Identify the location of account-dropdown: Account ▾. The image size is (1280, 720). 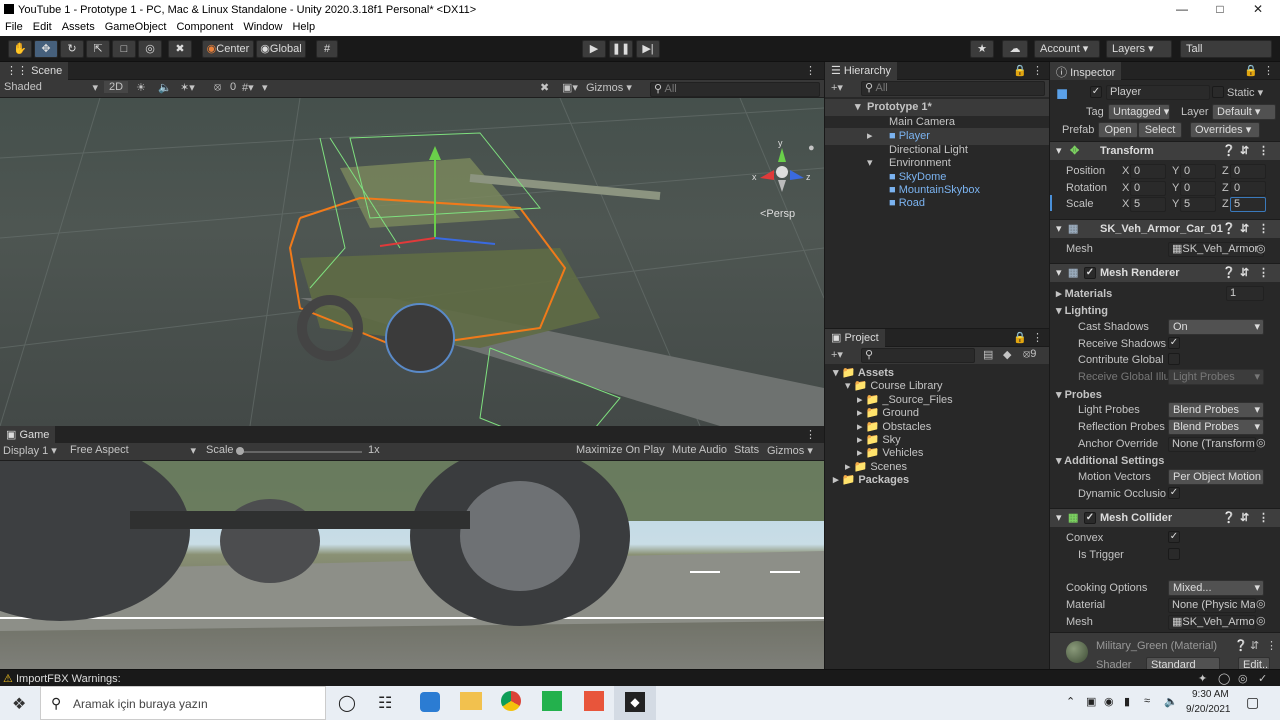
(1067, 49).